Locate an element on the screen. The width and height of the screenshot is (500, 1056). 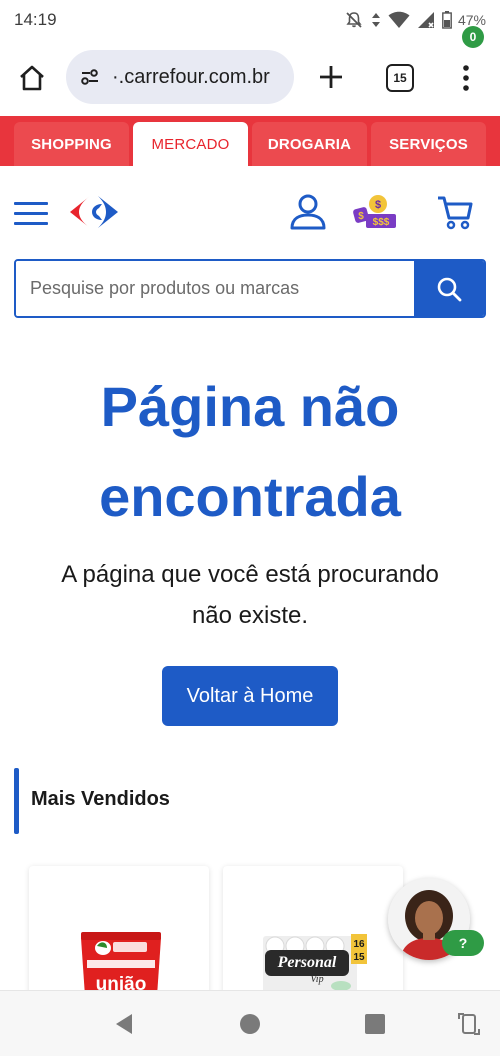
signal-icon is located at coordinates (425, 20).